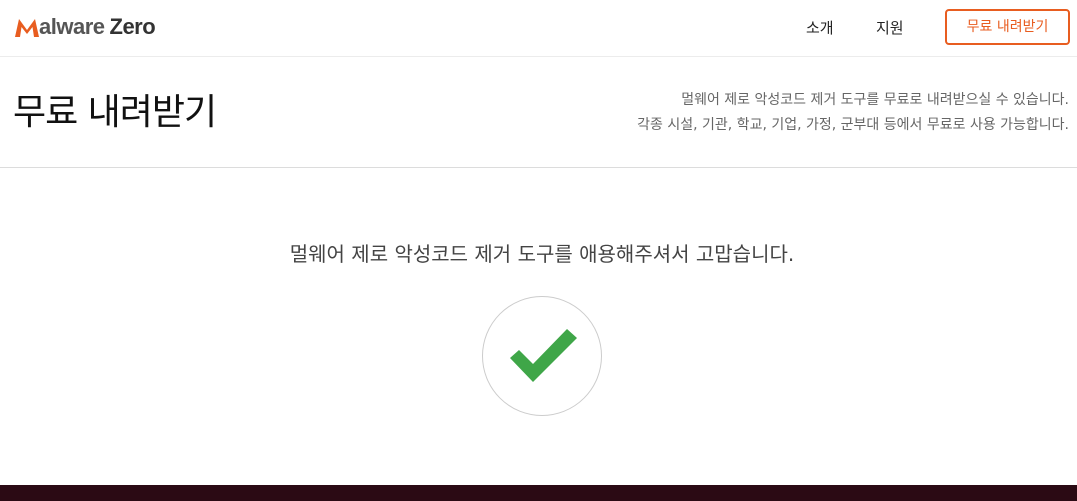  I want to click on checkmark-icon, so click(543, 355).